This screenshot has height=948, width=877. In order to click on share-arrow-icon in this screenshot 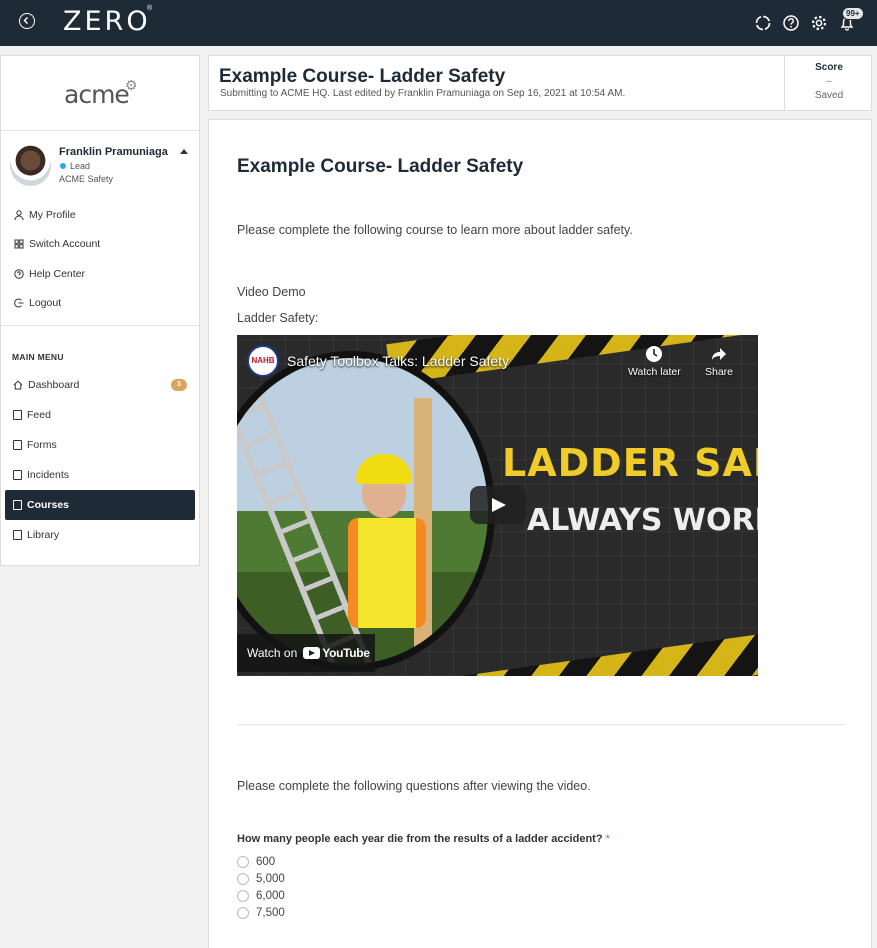, I will do `click(719, 354)`.